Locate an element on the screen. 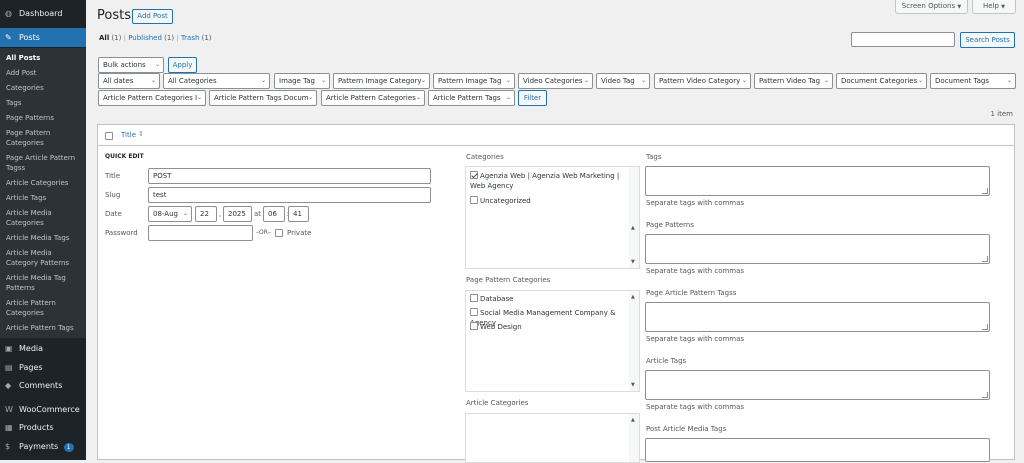 The width and height of the screenshot is (1024, 463). menu-pages: ▤ Pages is located at coordinates (43, 367).